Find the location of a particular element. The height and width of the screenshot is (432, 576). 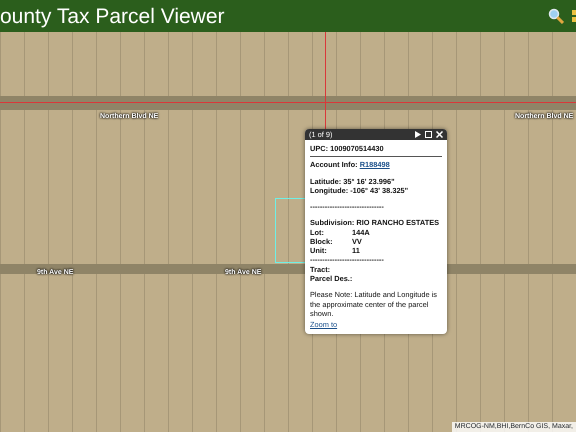

maximize-icon is located at coordinates (428, 134).